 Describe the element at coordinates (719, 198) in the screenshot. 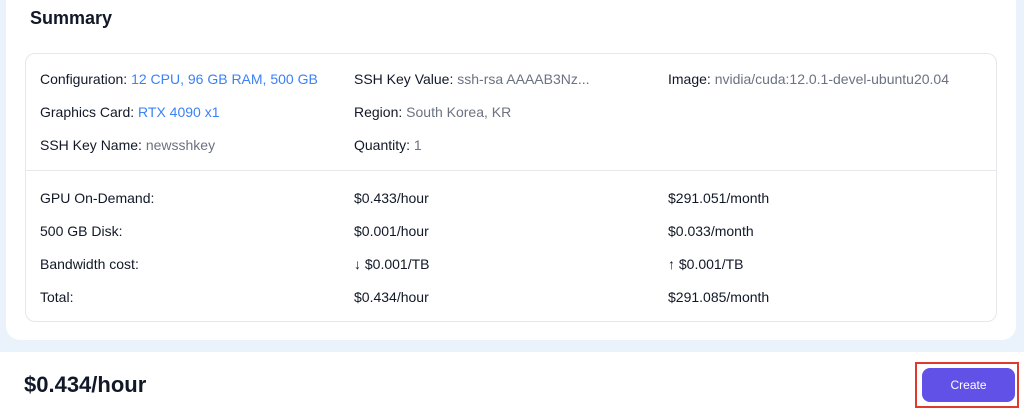

I see `cost-gpu-monthly: $291.051/month` at that location.